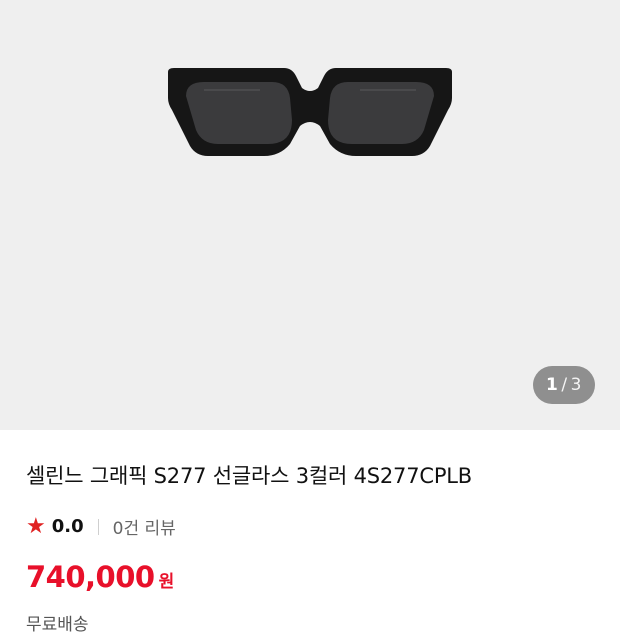  I want to click on sunglasses-product-image, so click(310, 115).